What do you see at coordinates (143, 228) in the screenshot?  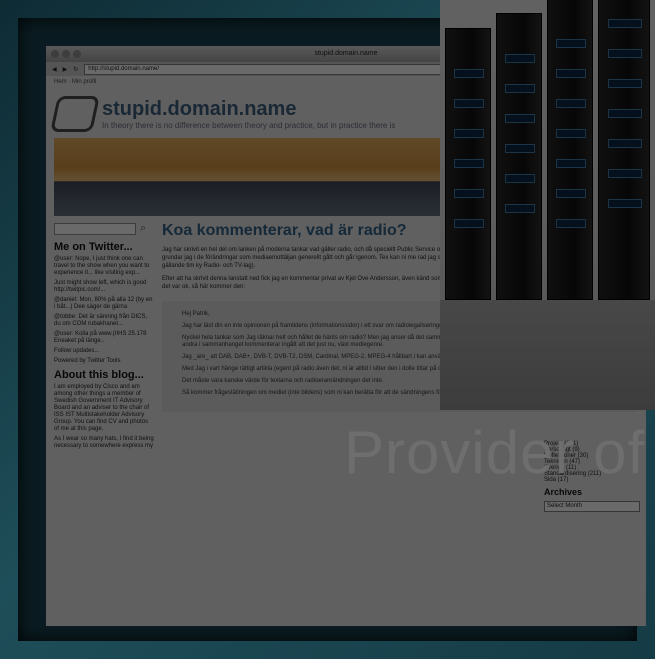 I see `search-icon: ⌕` at bounding box center [143, 228].